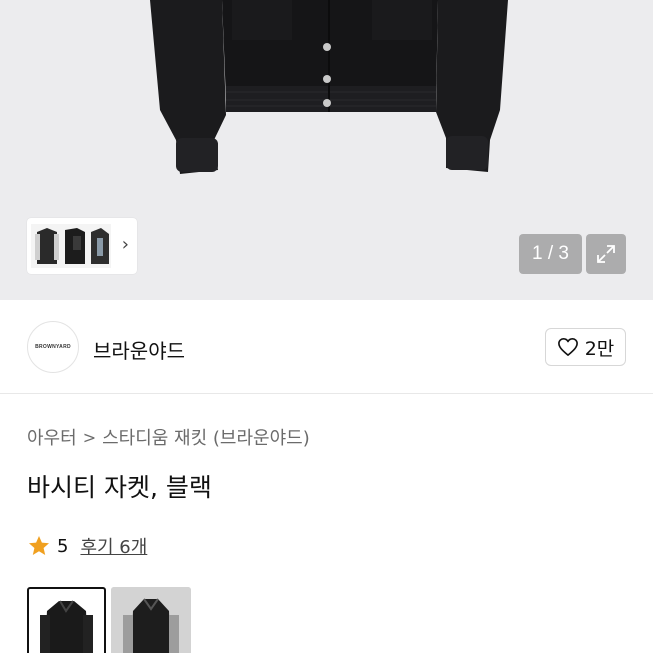  What do you see at coordinates (89, 437) in the screenshot?
I see `chevron-right-icon: >` at bounding box center [89, 437].